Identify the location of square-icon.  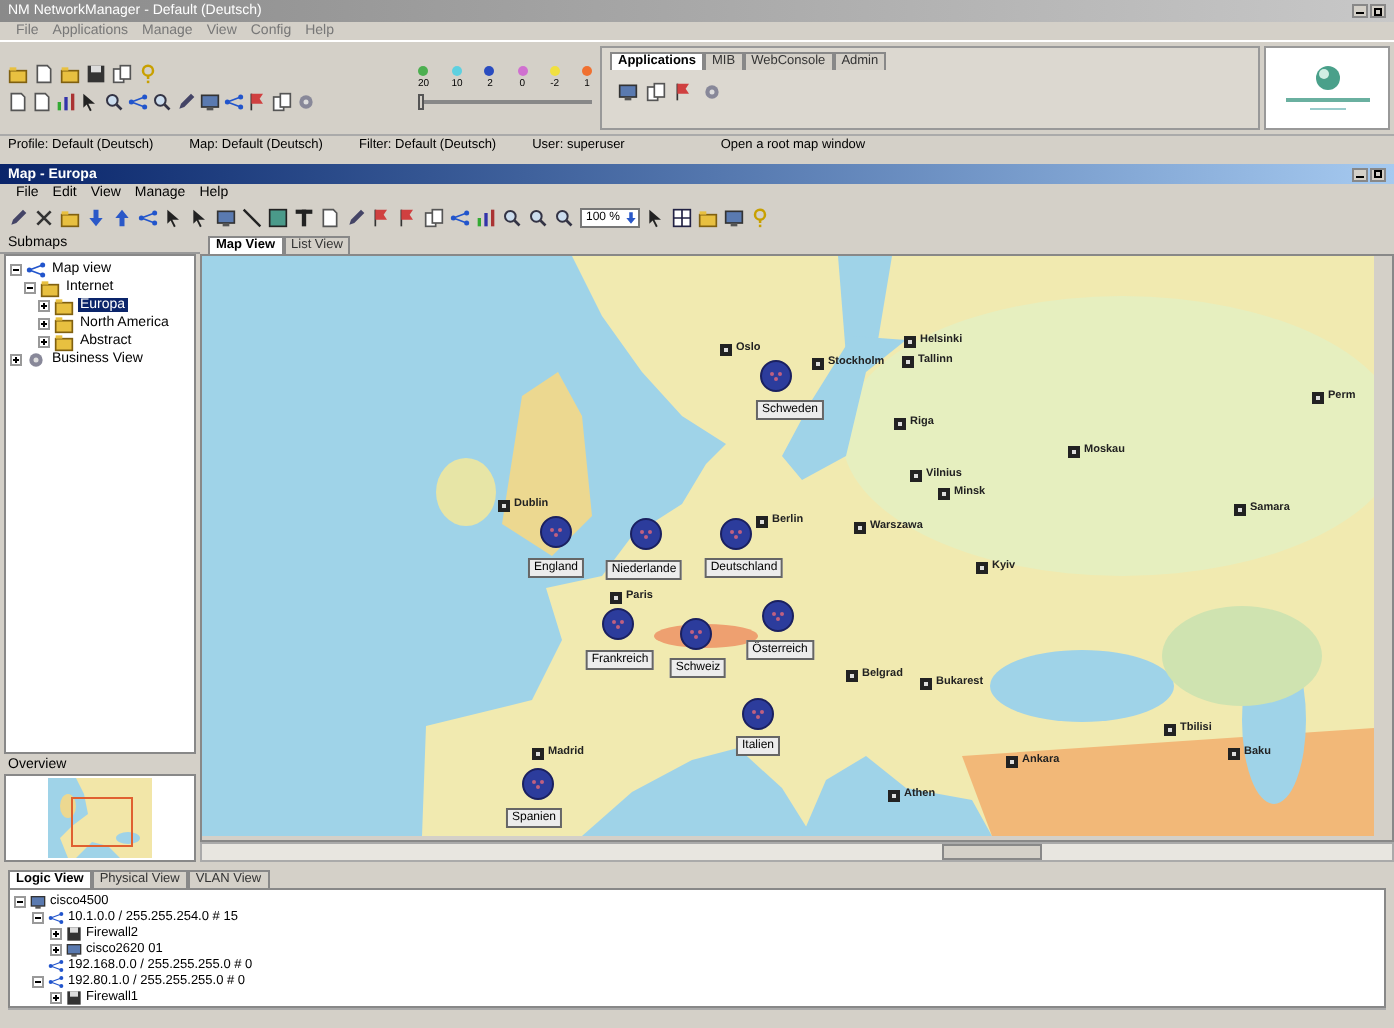
(278, 218).